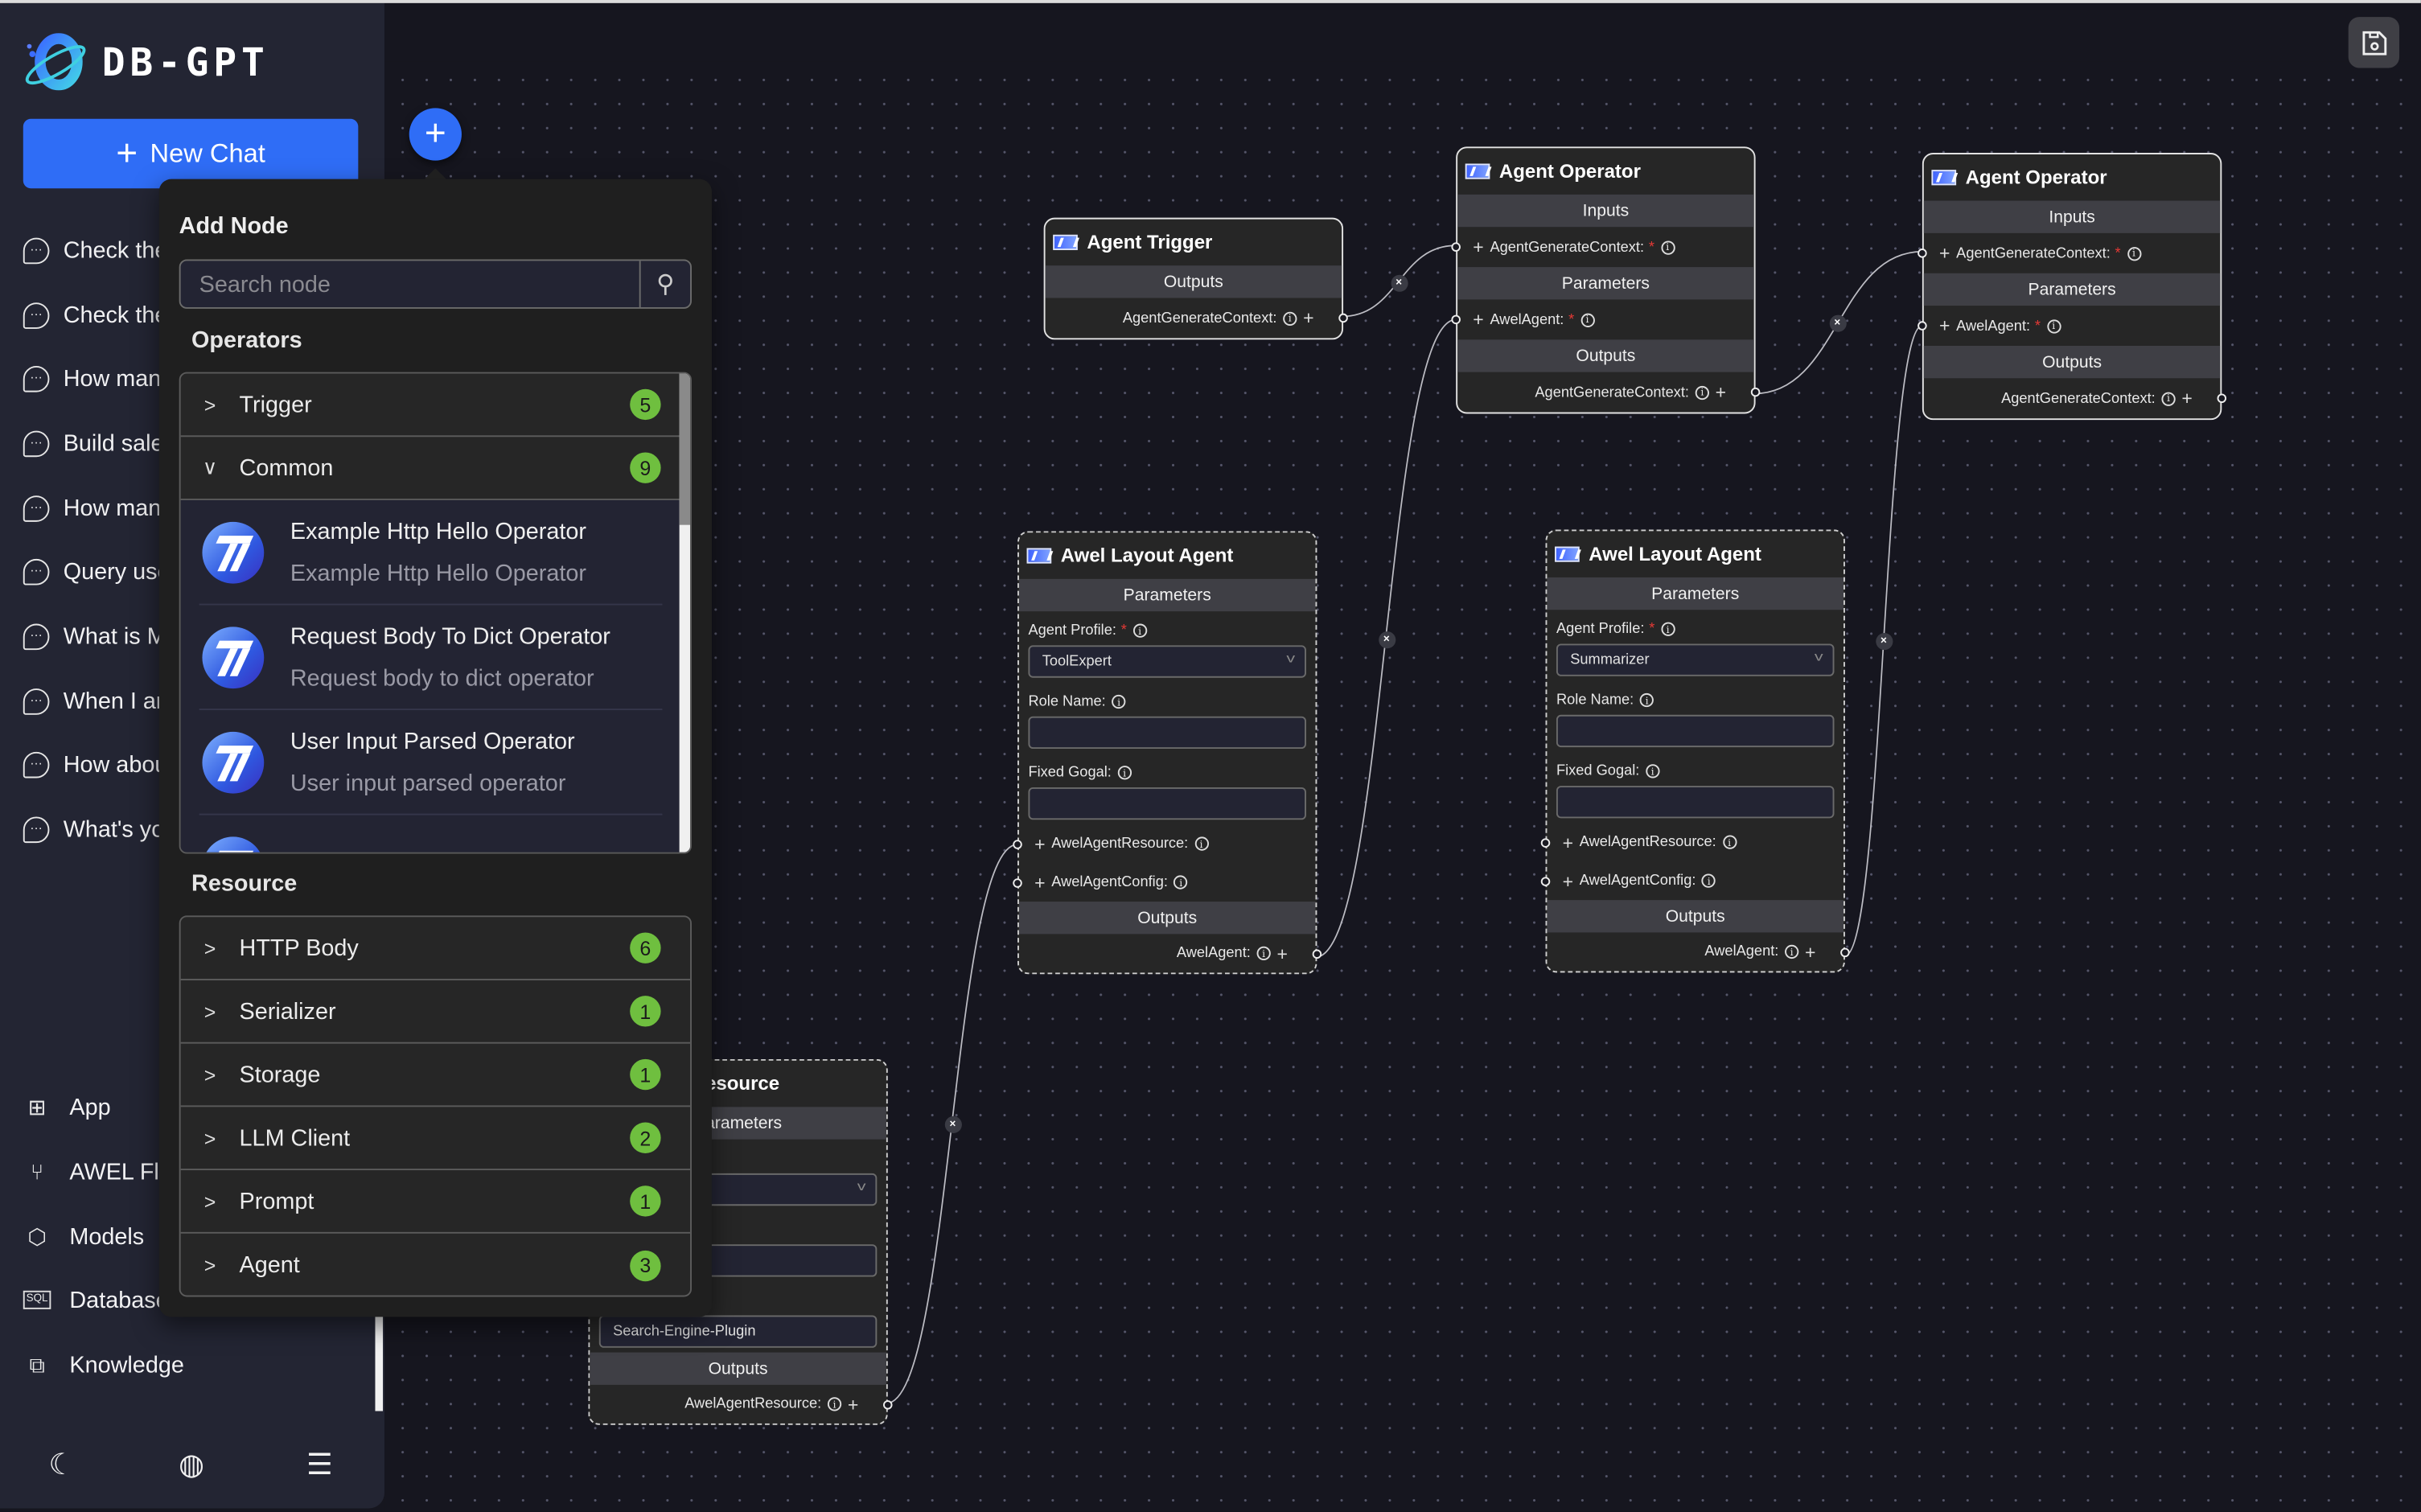 The image size is (2421, 1512). Describe the element at coordinates (685, 613) in the screenshot. I see `operators-scrollbar` at that location.